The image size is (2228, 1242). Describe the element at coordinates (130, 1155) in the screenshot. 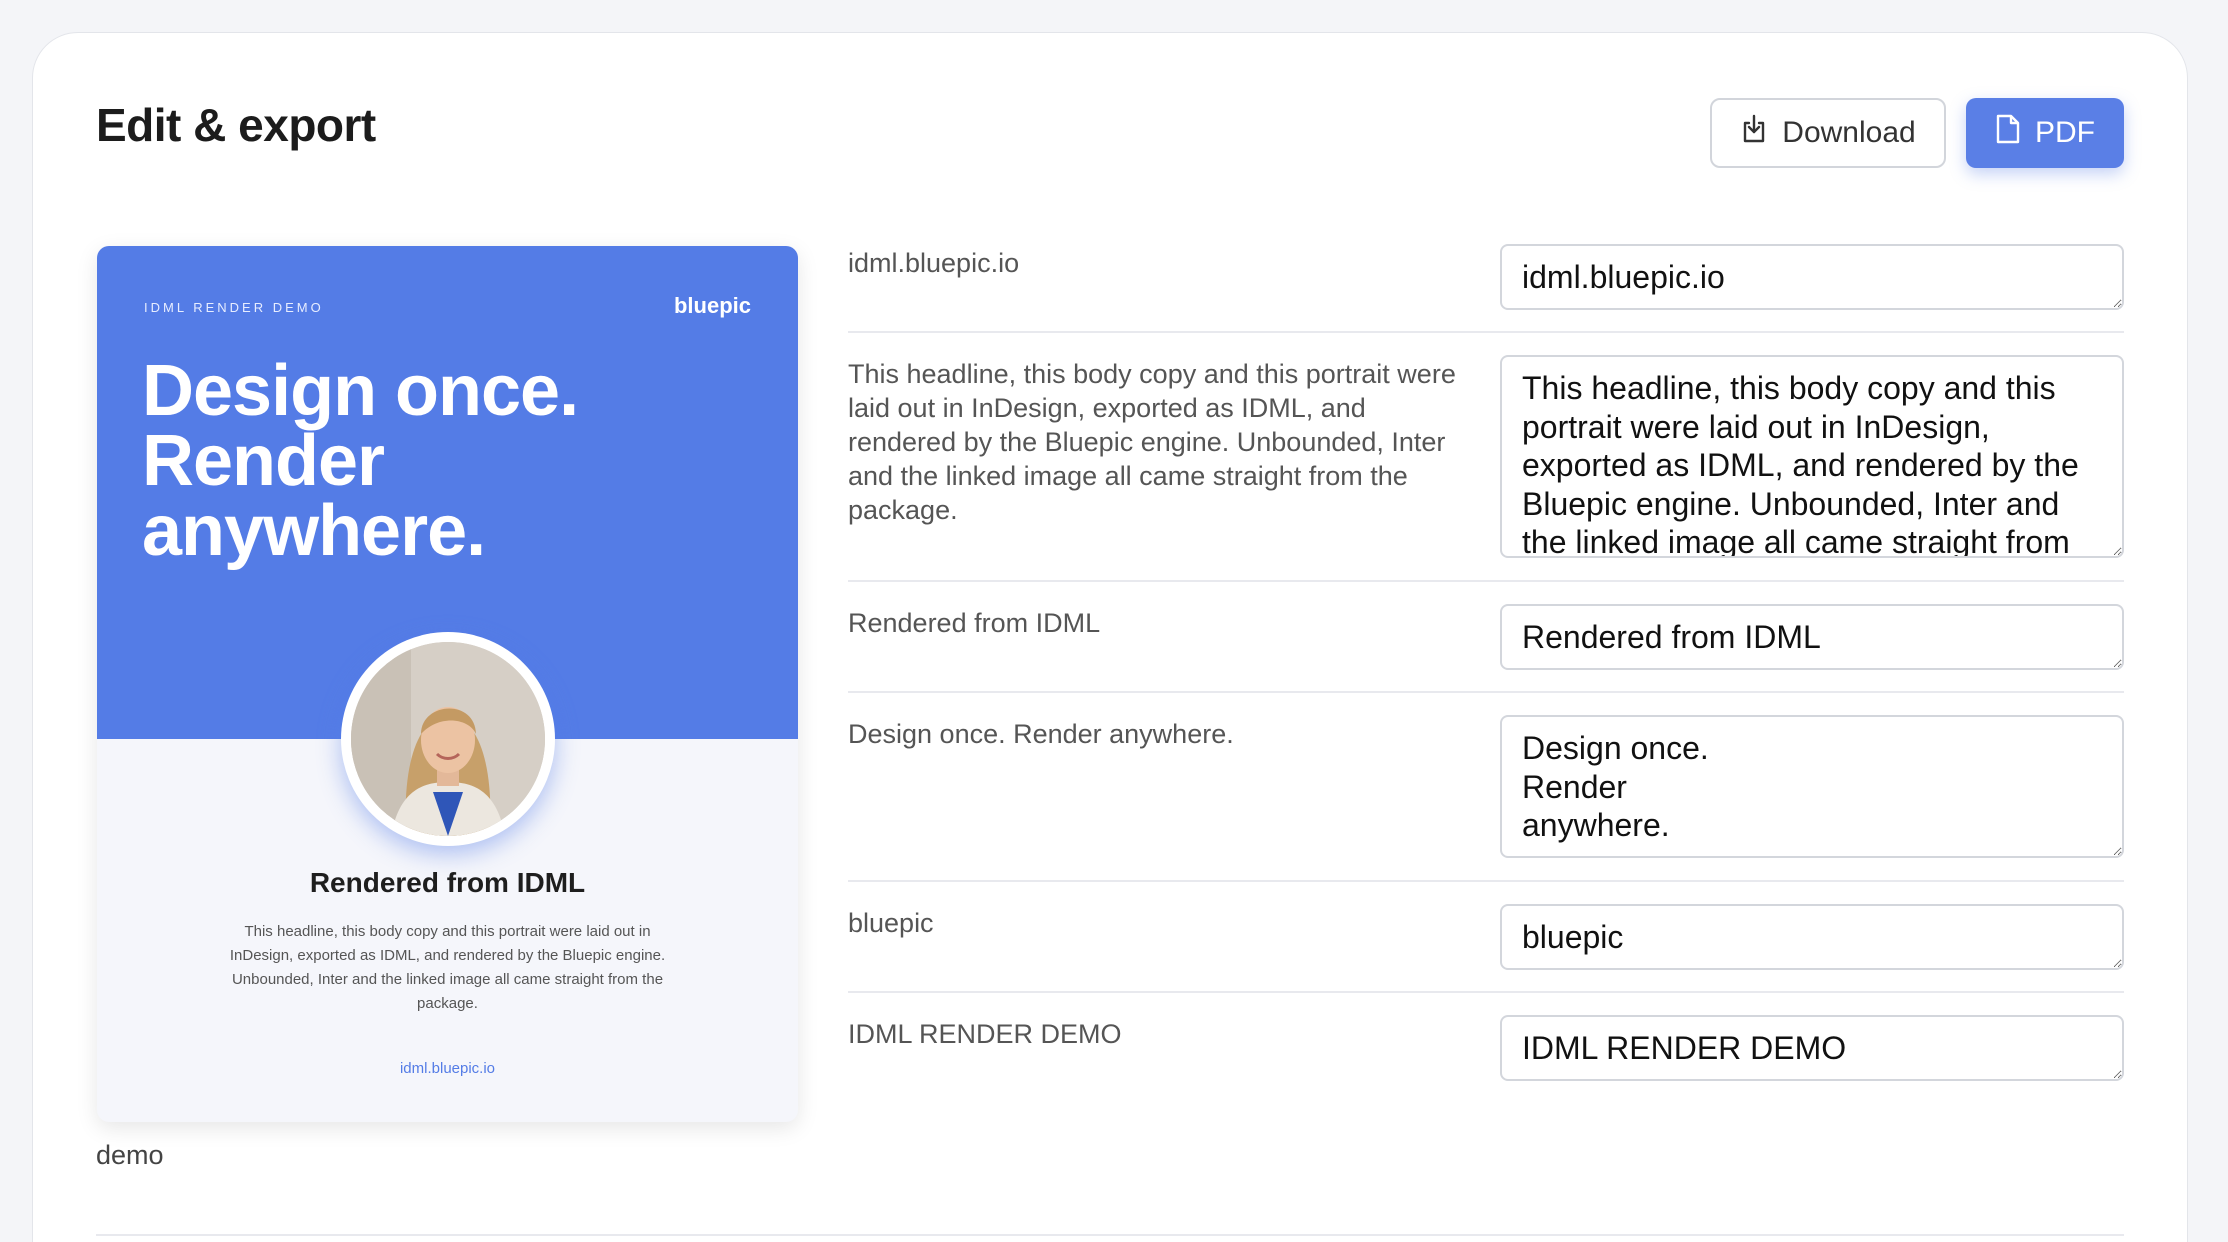

I see `preview-caption: demo` at that location.